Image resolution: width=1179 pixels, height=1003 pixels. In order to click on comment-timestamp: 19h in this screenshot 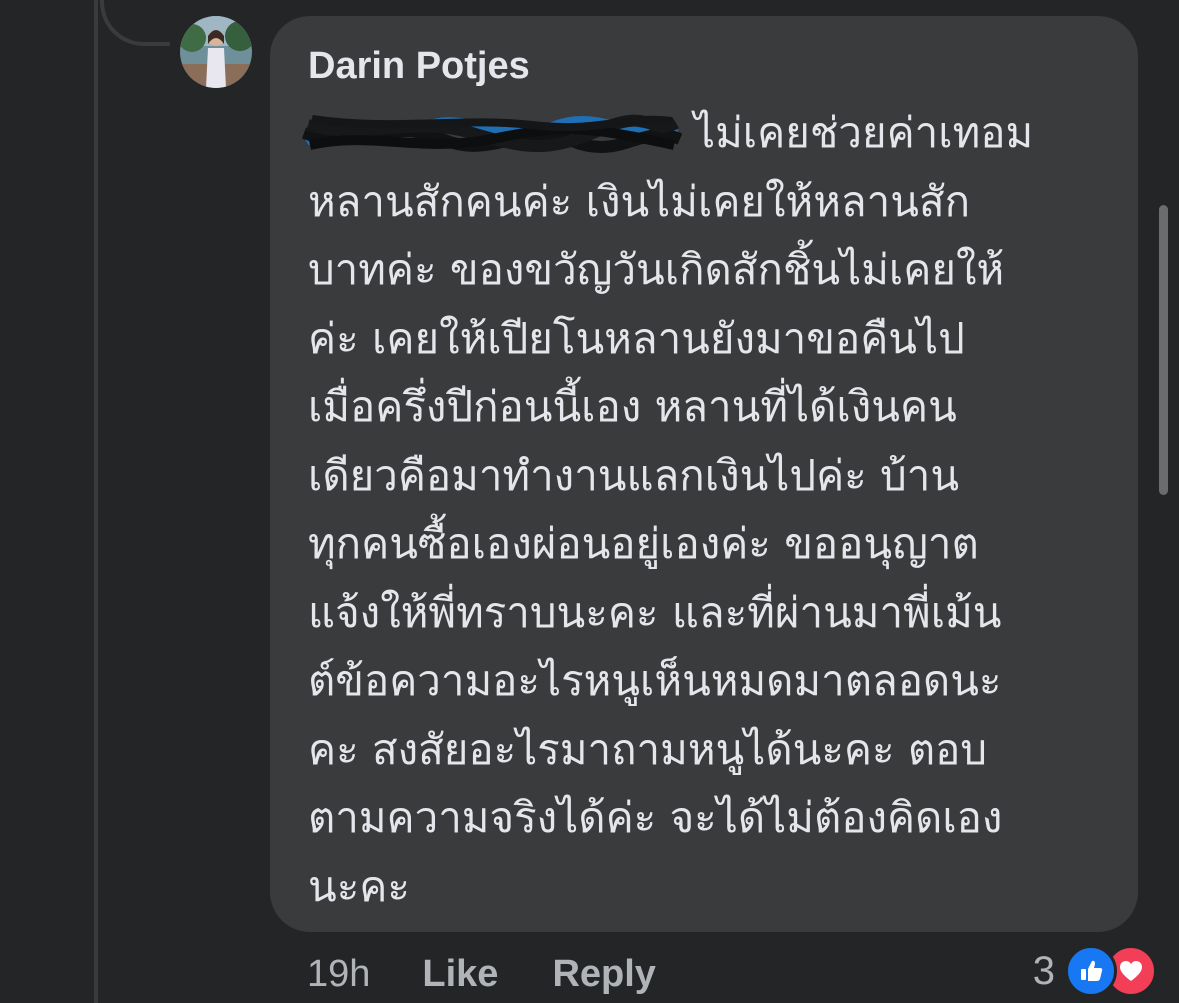, I will do `click(338, 974)`.